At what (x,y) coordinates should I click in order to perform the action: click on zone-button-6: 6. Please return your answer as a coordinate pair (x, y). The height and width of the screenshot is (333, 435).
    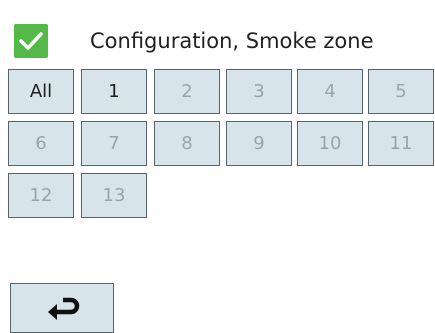
    Looking at the image, I should click on (41, 143).